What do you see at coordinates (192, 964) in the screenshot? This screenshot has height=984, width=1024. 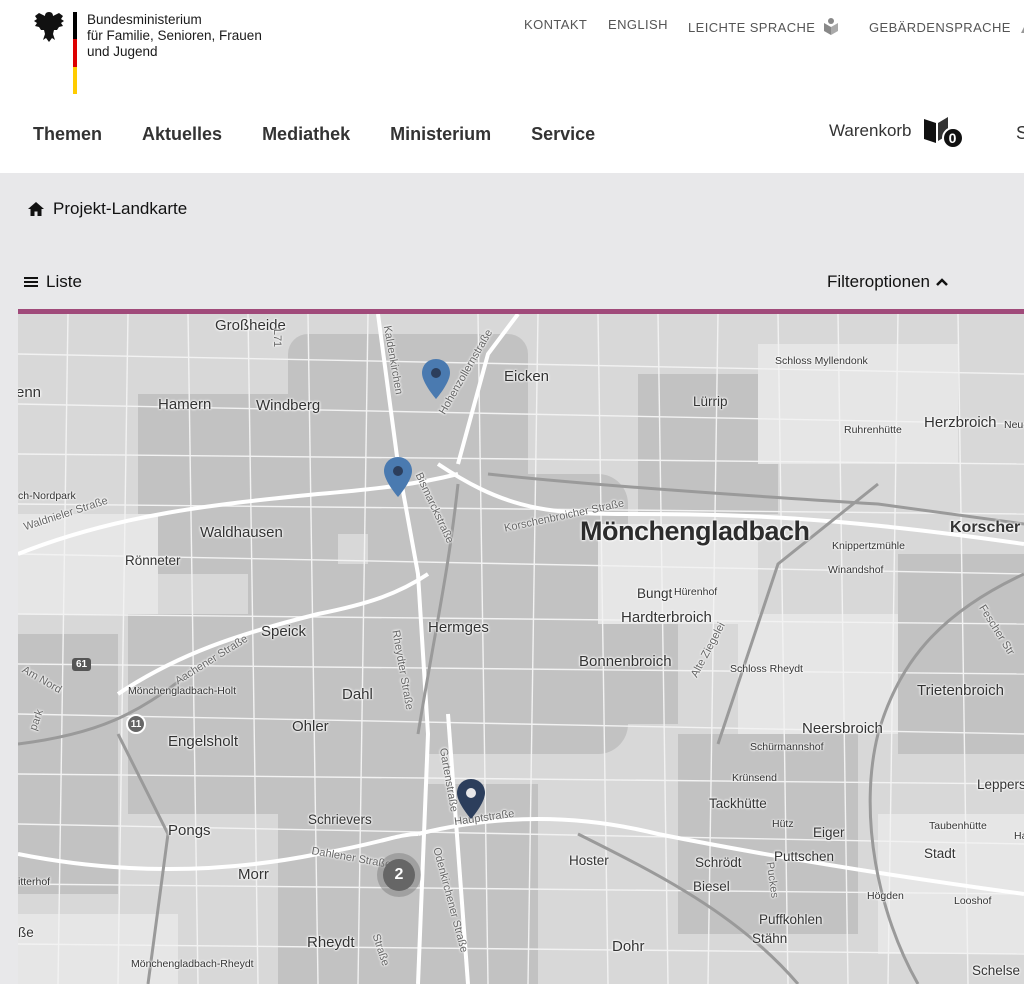 I see `label-mg-rheydt: Mönchengladbach-Rheydt` at bounding box center [192, 964].